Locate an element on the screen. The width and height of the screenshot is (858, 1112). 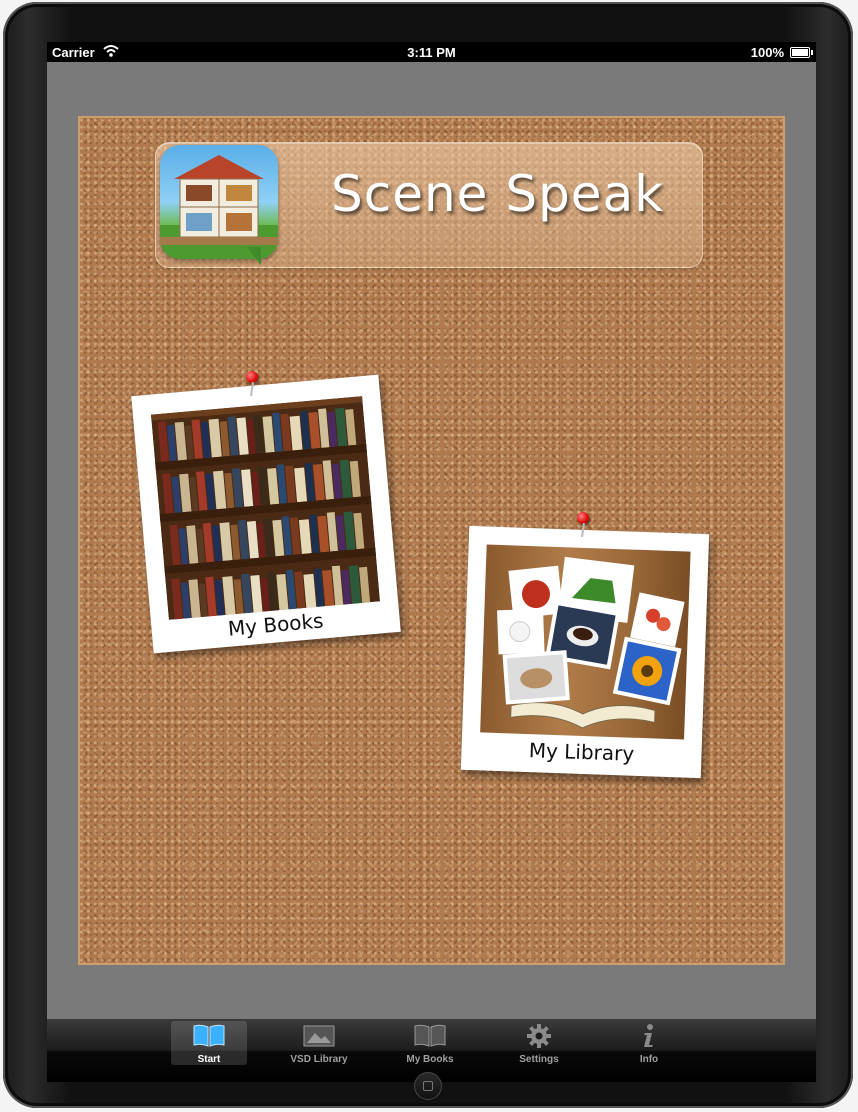
my-books-card: My Books is located at coordinates (266, 514).